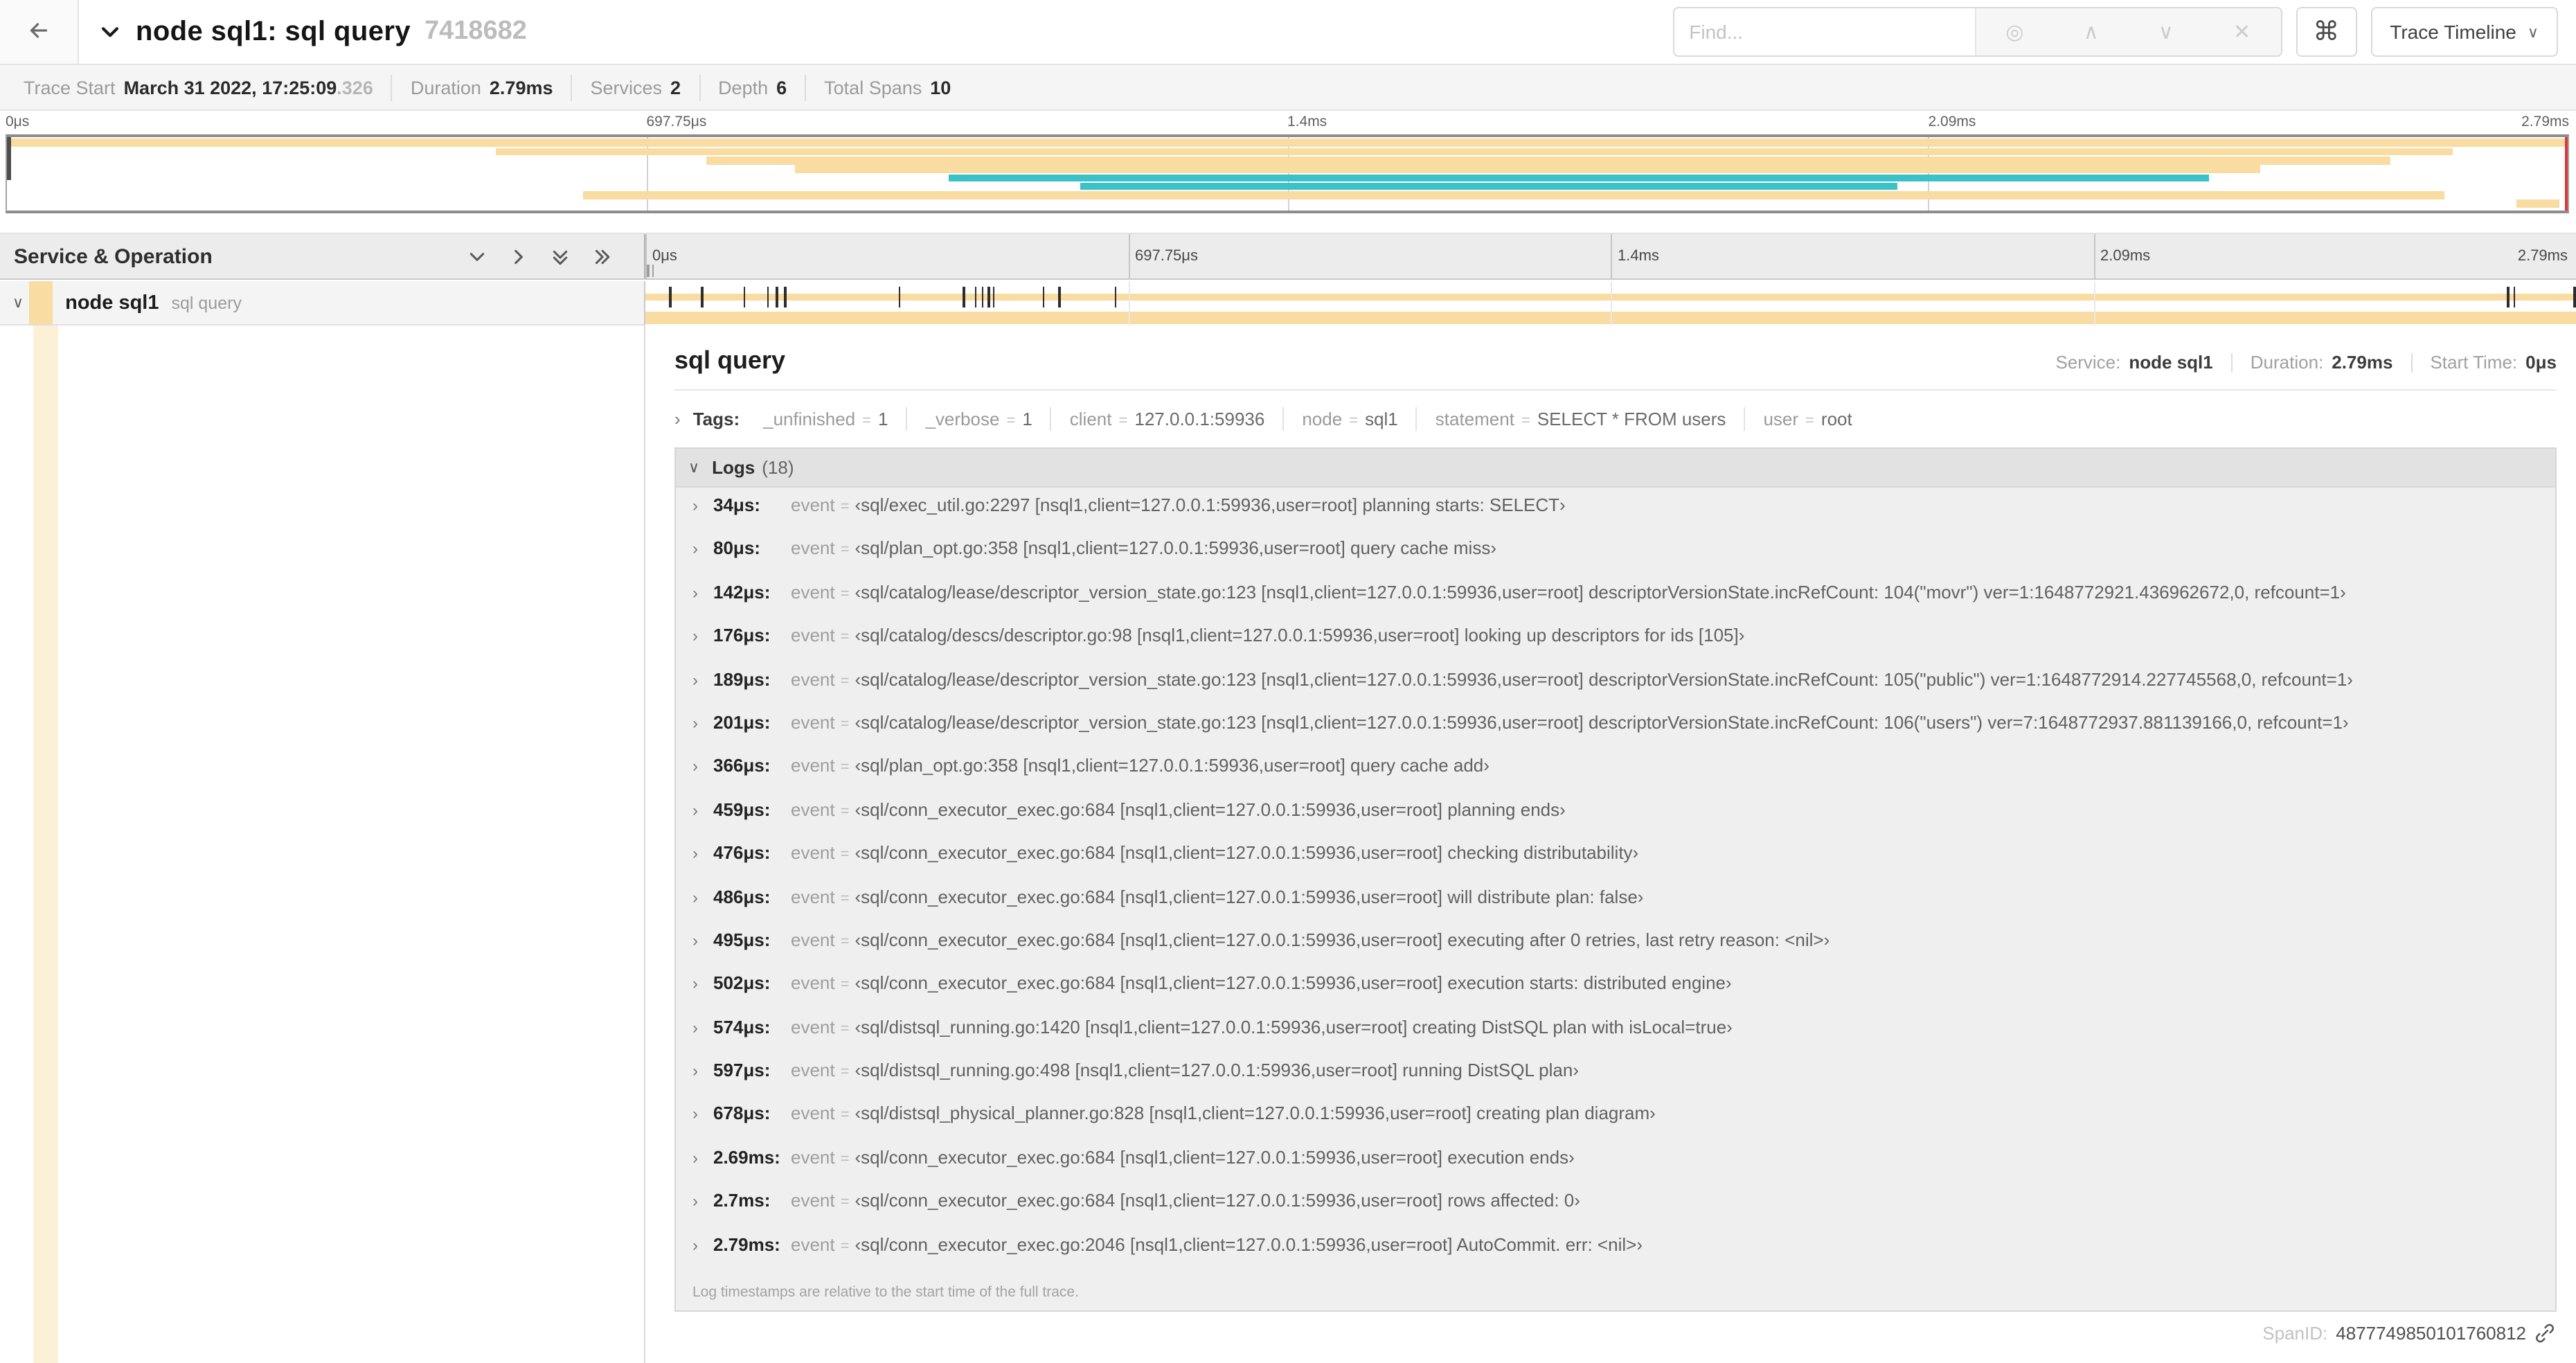  What do you see at coordinates (322, 303) in the screenshot?
I see `span-row-label: ∨ node sql1 sql query` at bounding box center [322, 303].